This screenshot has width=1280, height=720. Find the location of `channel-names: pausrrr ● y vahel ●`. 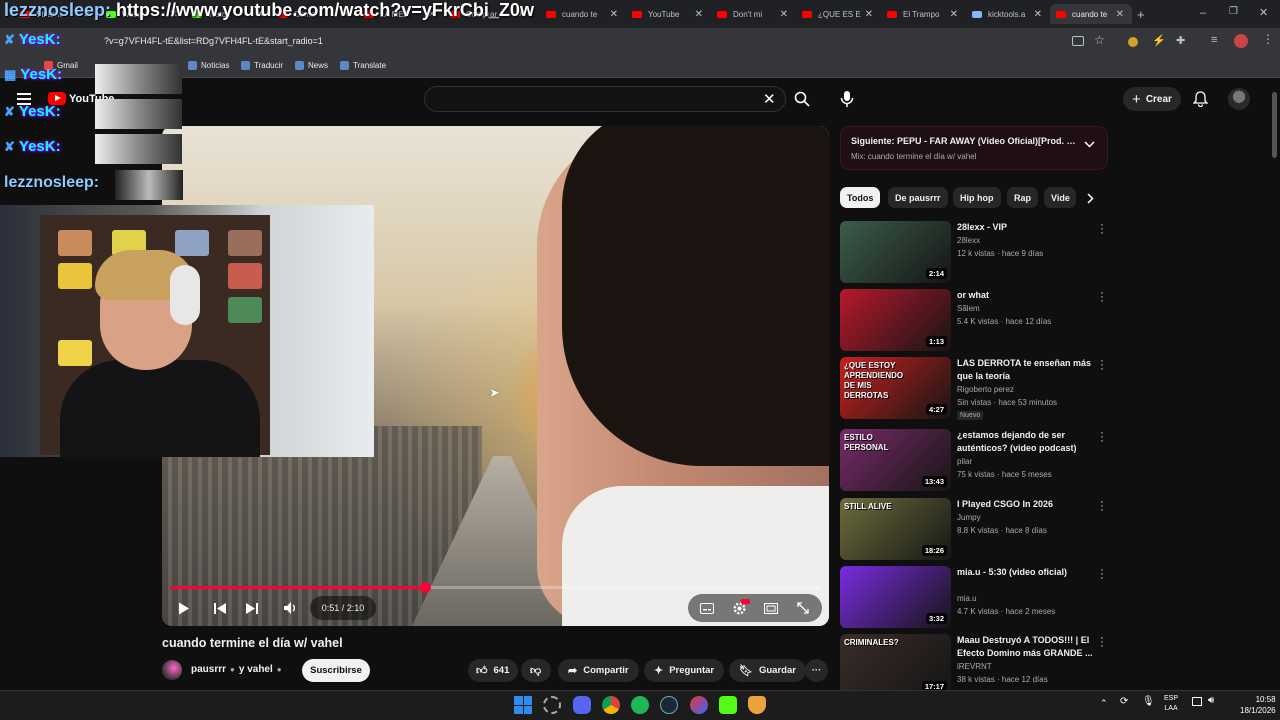

channel-names: pausrrr ● y vahel ● is located at coordinates (236, 669).